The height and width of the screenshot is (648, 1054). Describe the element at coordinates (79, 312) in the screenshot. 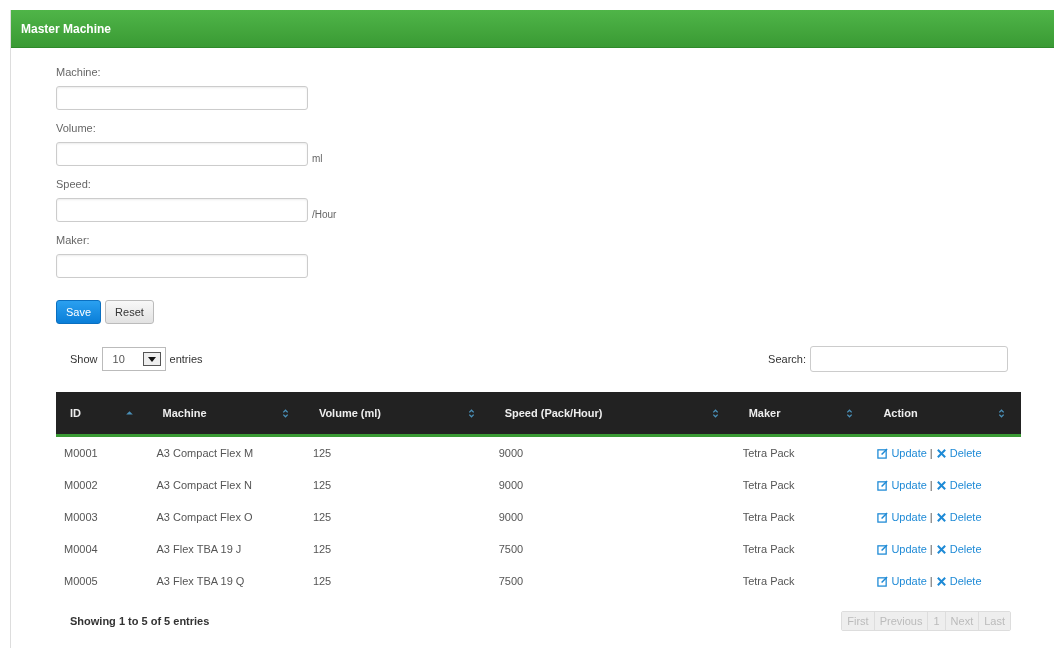

I see `save-button: Save` at that location.